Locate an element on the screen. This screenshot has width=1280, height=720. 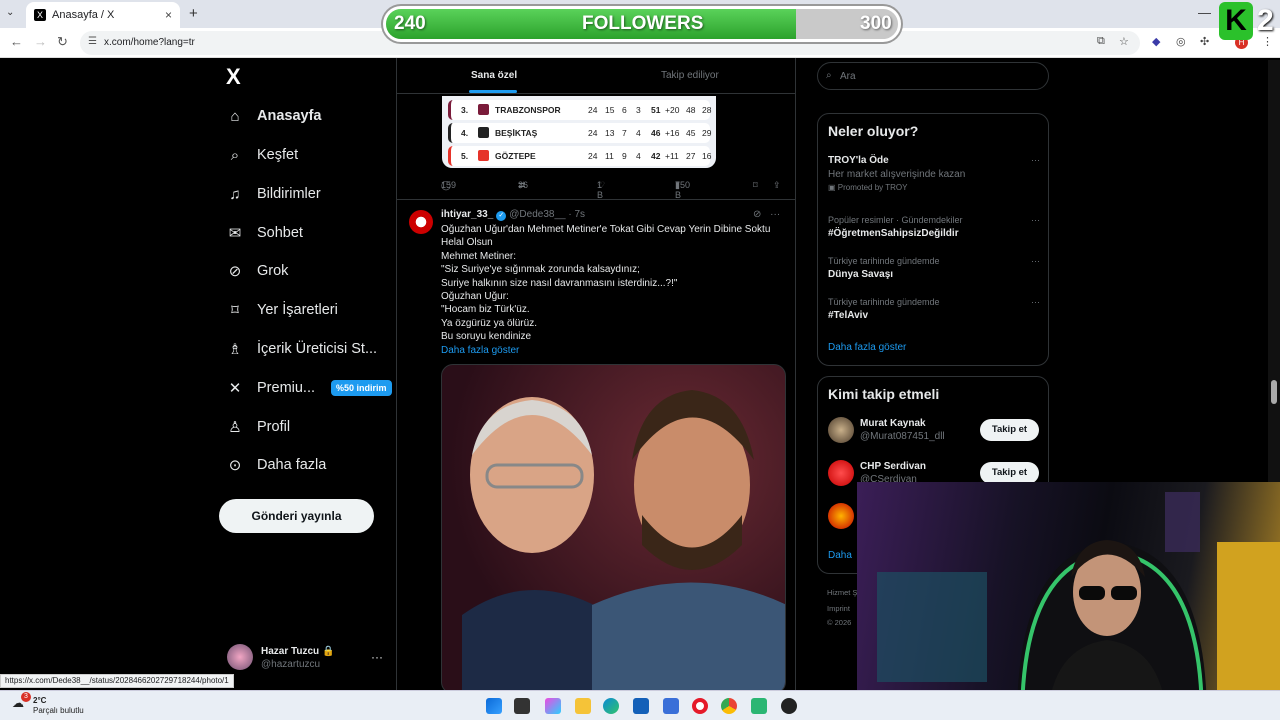
extensions-puzzle-icon: ✣ is located at coordinates (1204, 41).